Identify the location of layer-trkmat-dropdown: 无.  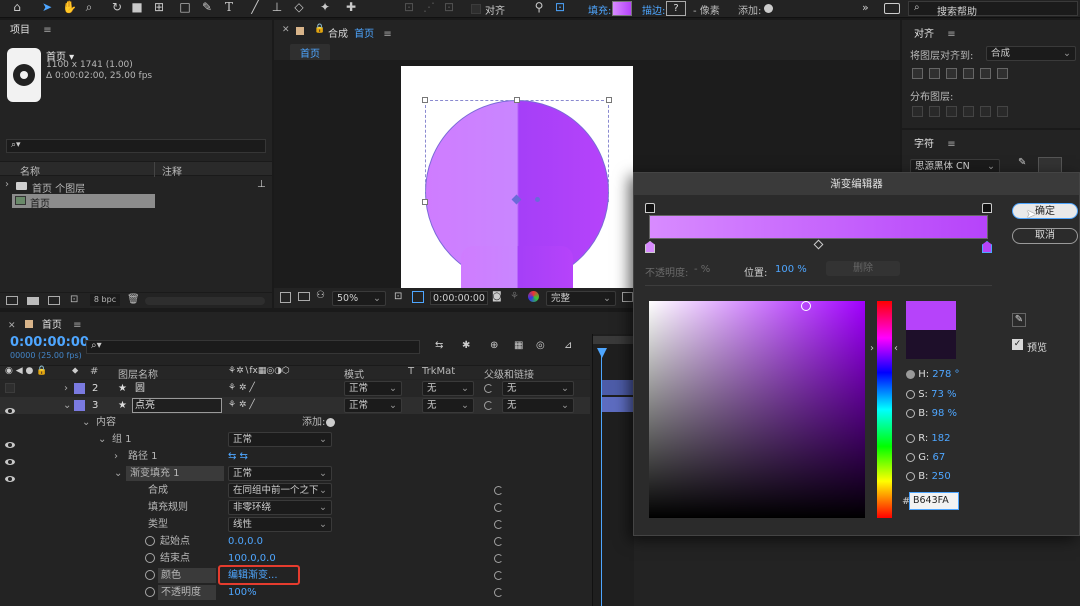
(448, 388).